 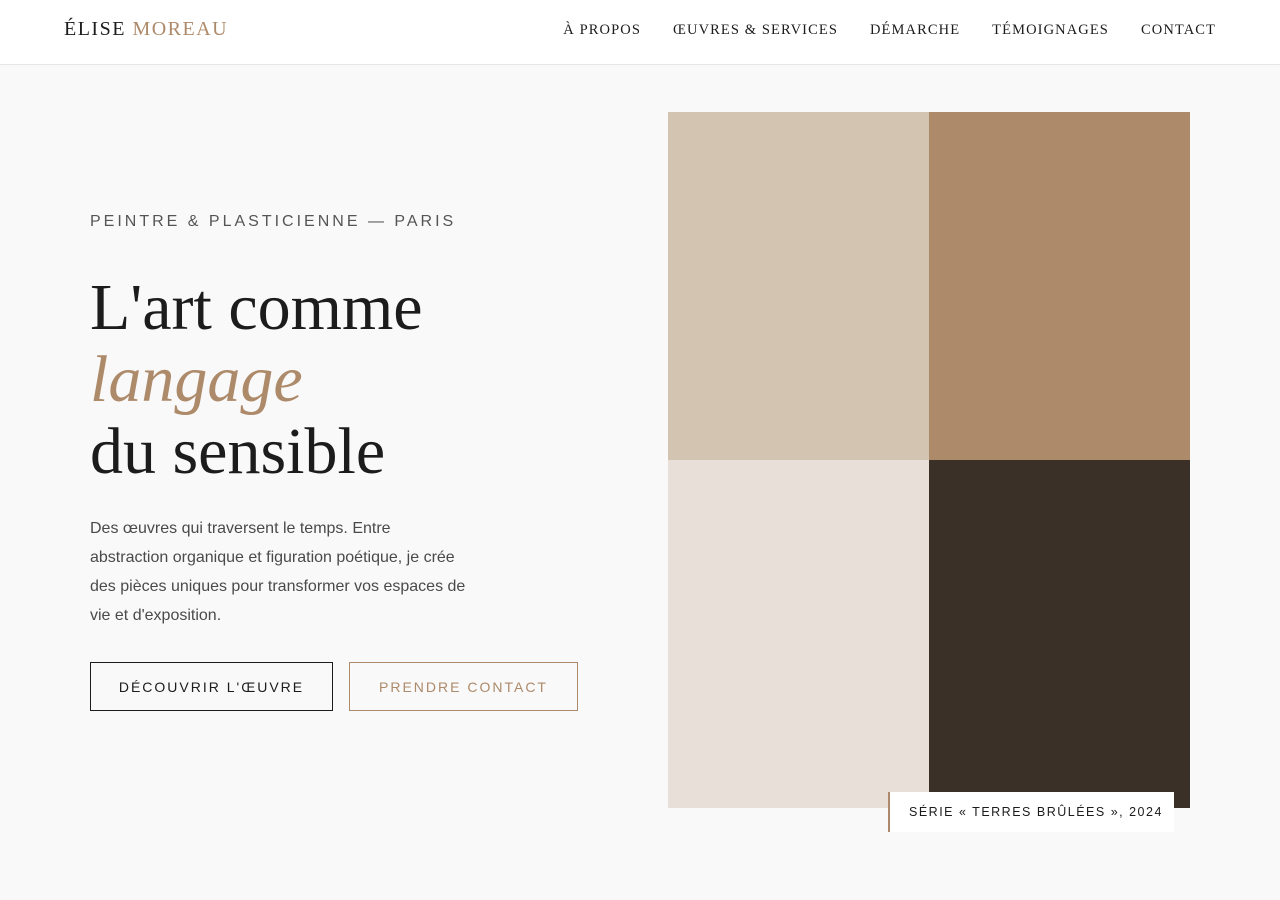 I want to click on logo-last-name: MOREAU, so click(x=180, y=29).